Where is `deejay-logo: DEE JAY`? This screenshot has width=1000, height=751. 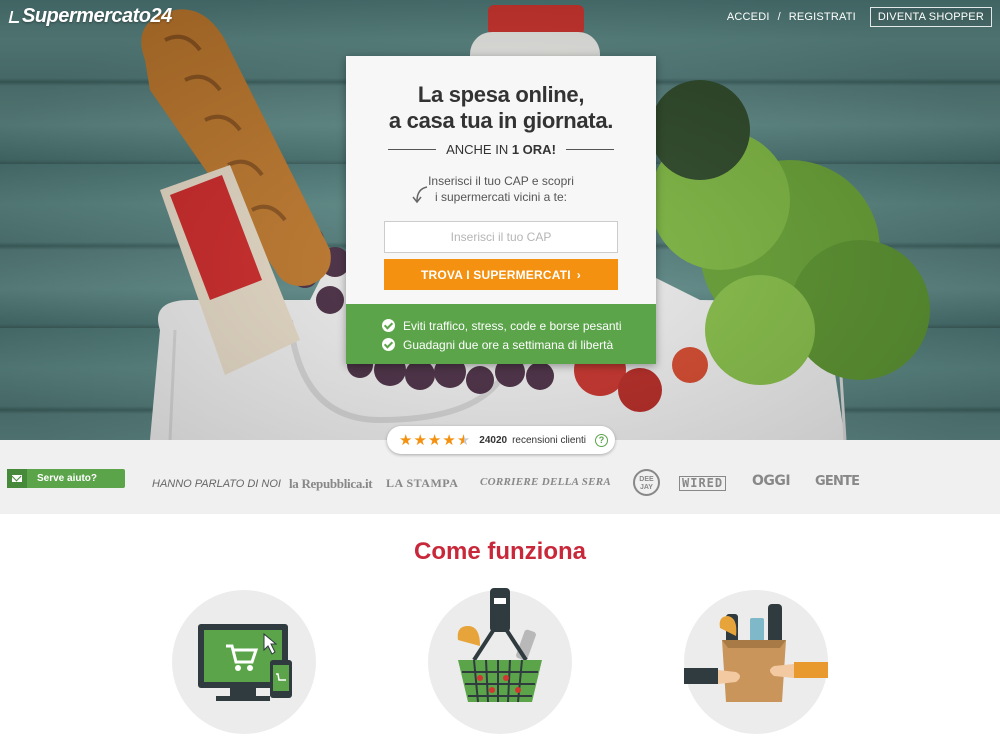 deejay-logo: DEE JAY is located at coordinates (646, 482).